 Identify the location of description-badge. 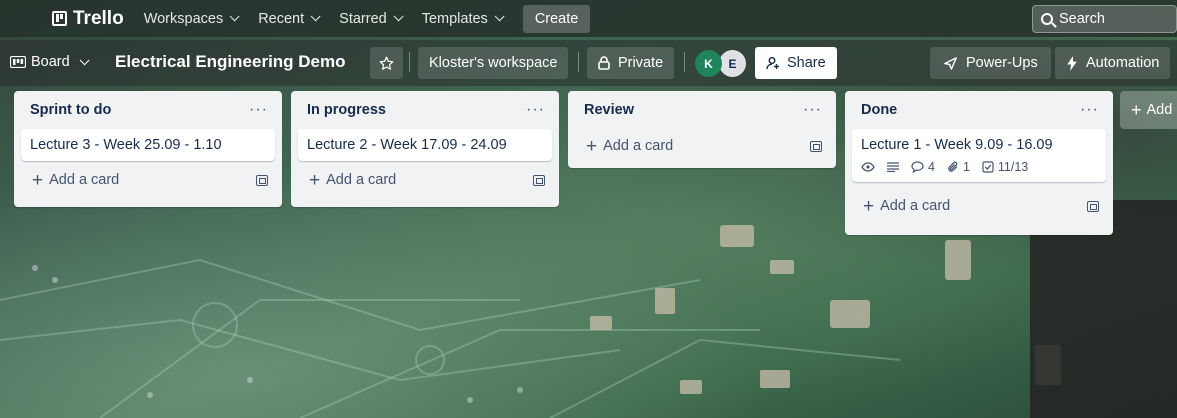
(893, 167).